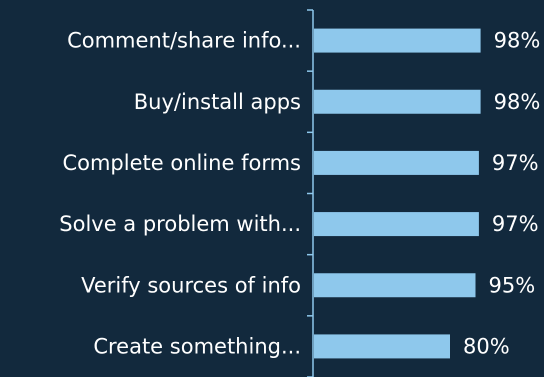  Describe the element at coordinates (512, 285) in the screenshot. I see `value-label: 95%` at that location.